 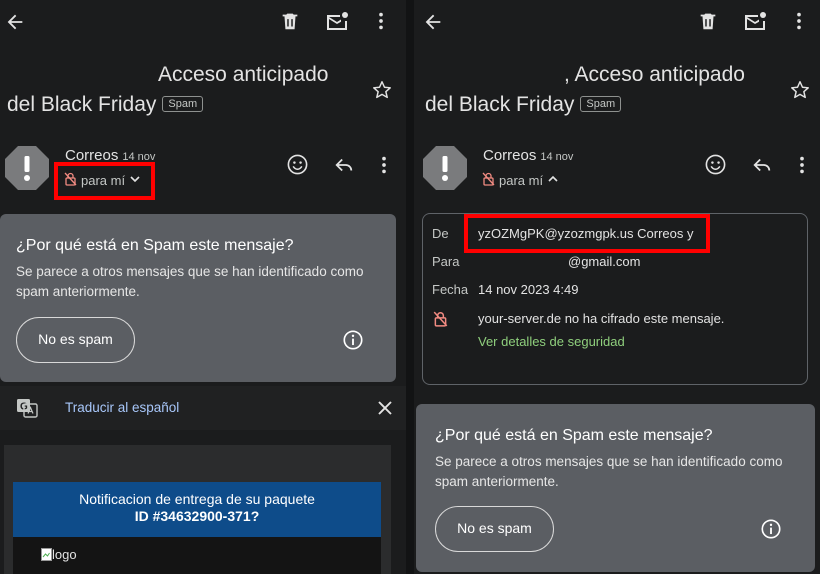 I want to click on to-value: @gmail.com, so click(x=604, y=261).